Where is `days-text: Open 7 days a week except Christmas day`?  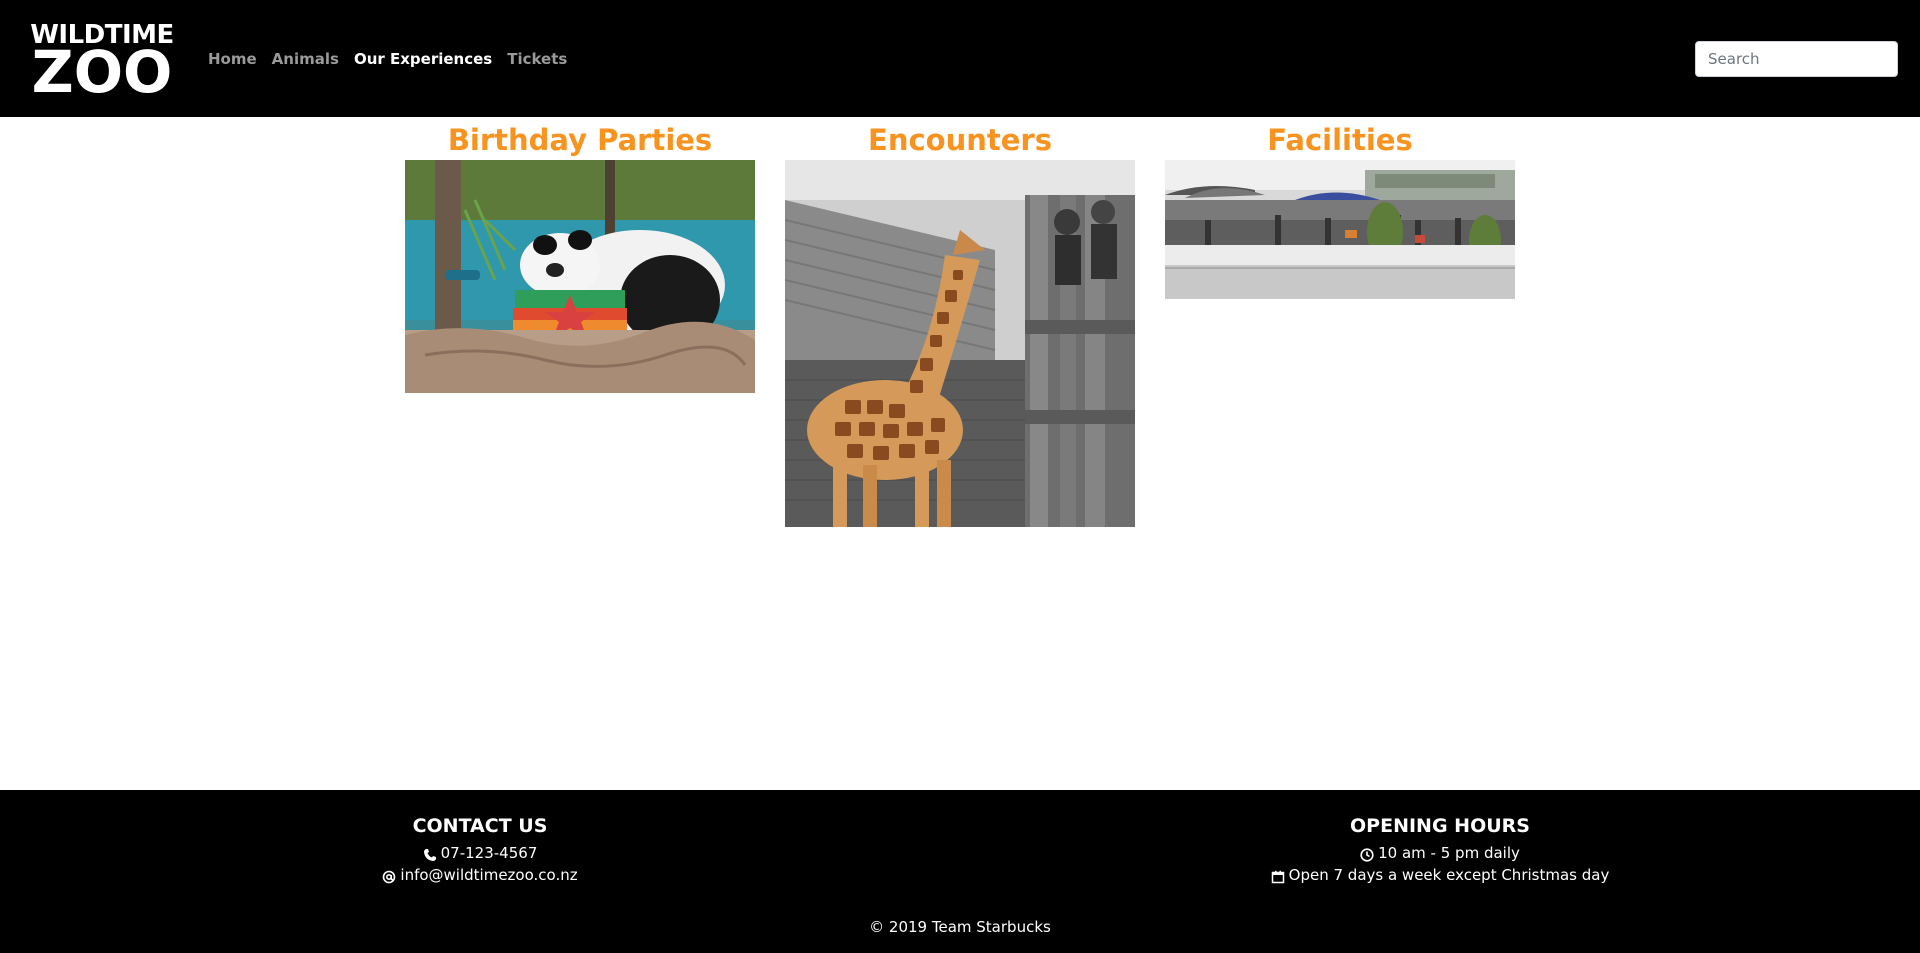
days-text: Open 7 days a week except Christmas day is located at coordinates (1449, 875).